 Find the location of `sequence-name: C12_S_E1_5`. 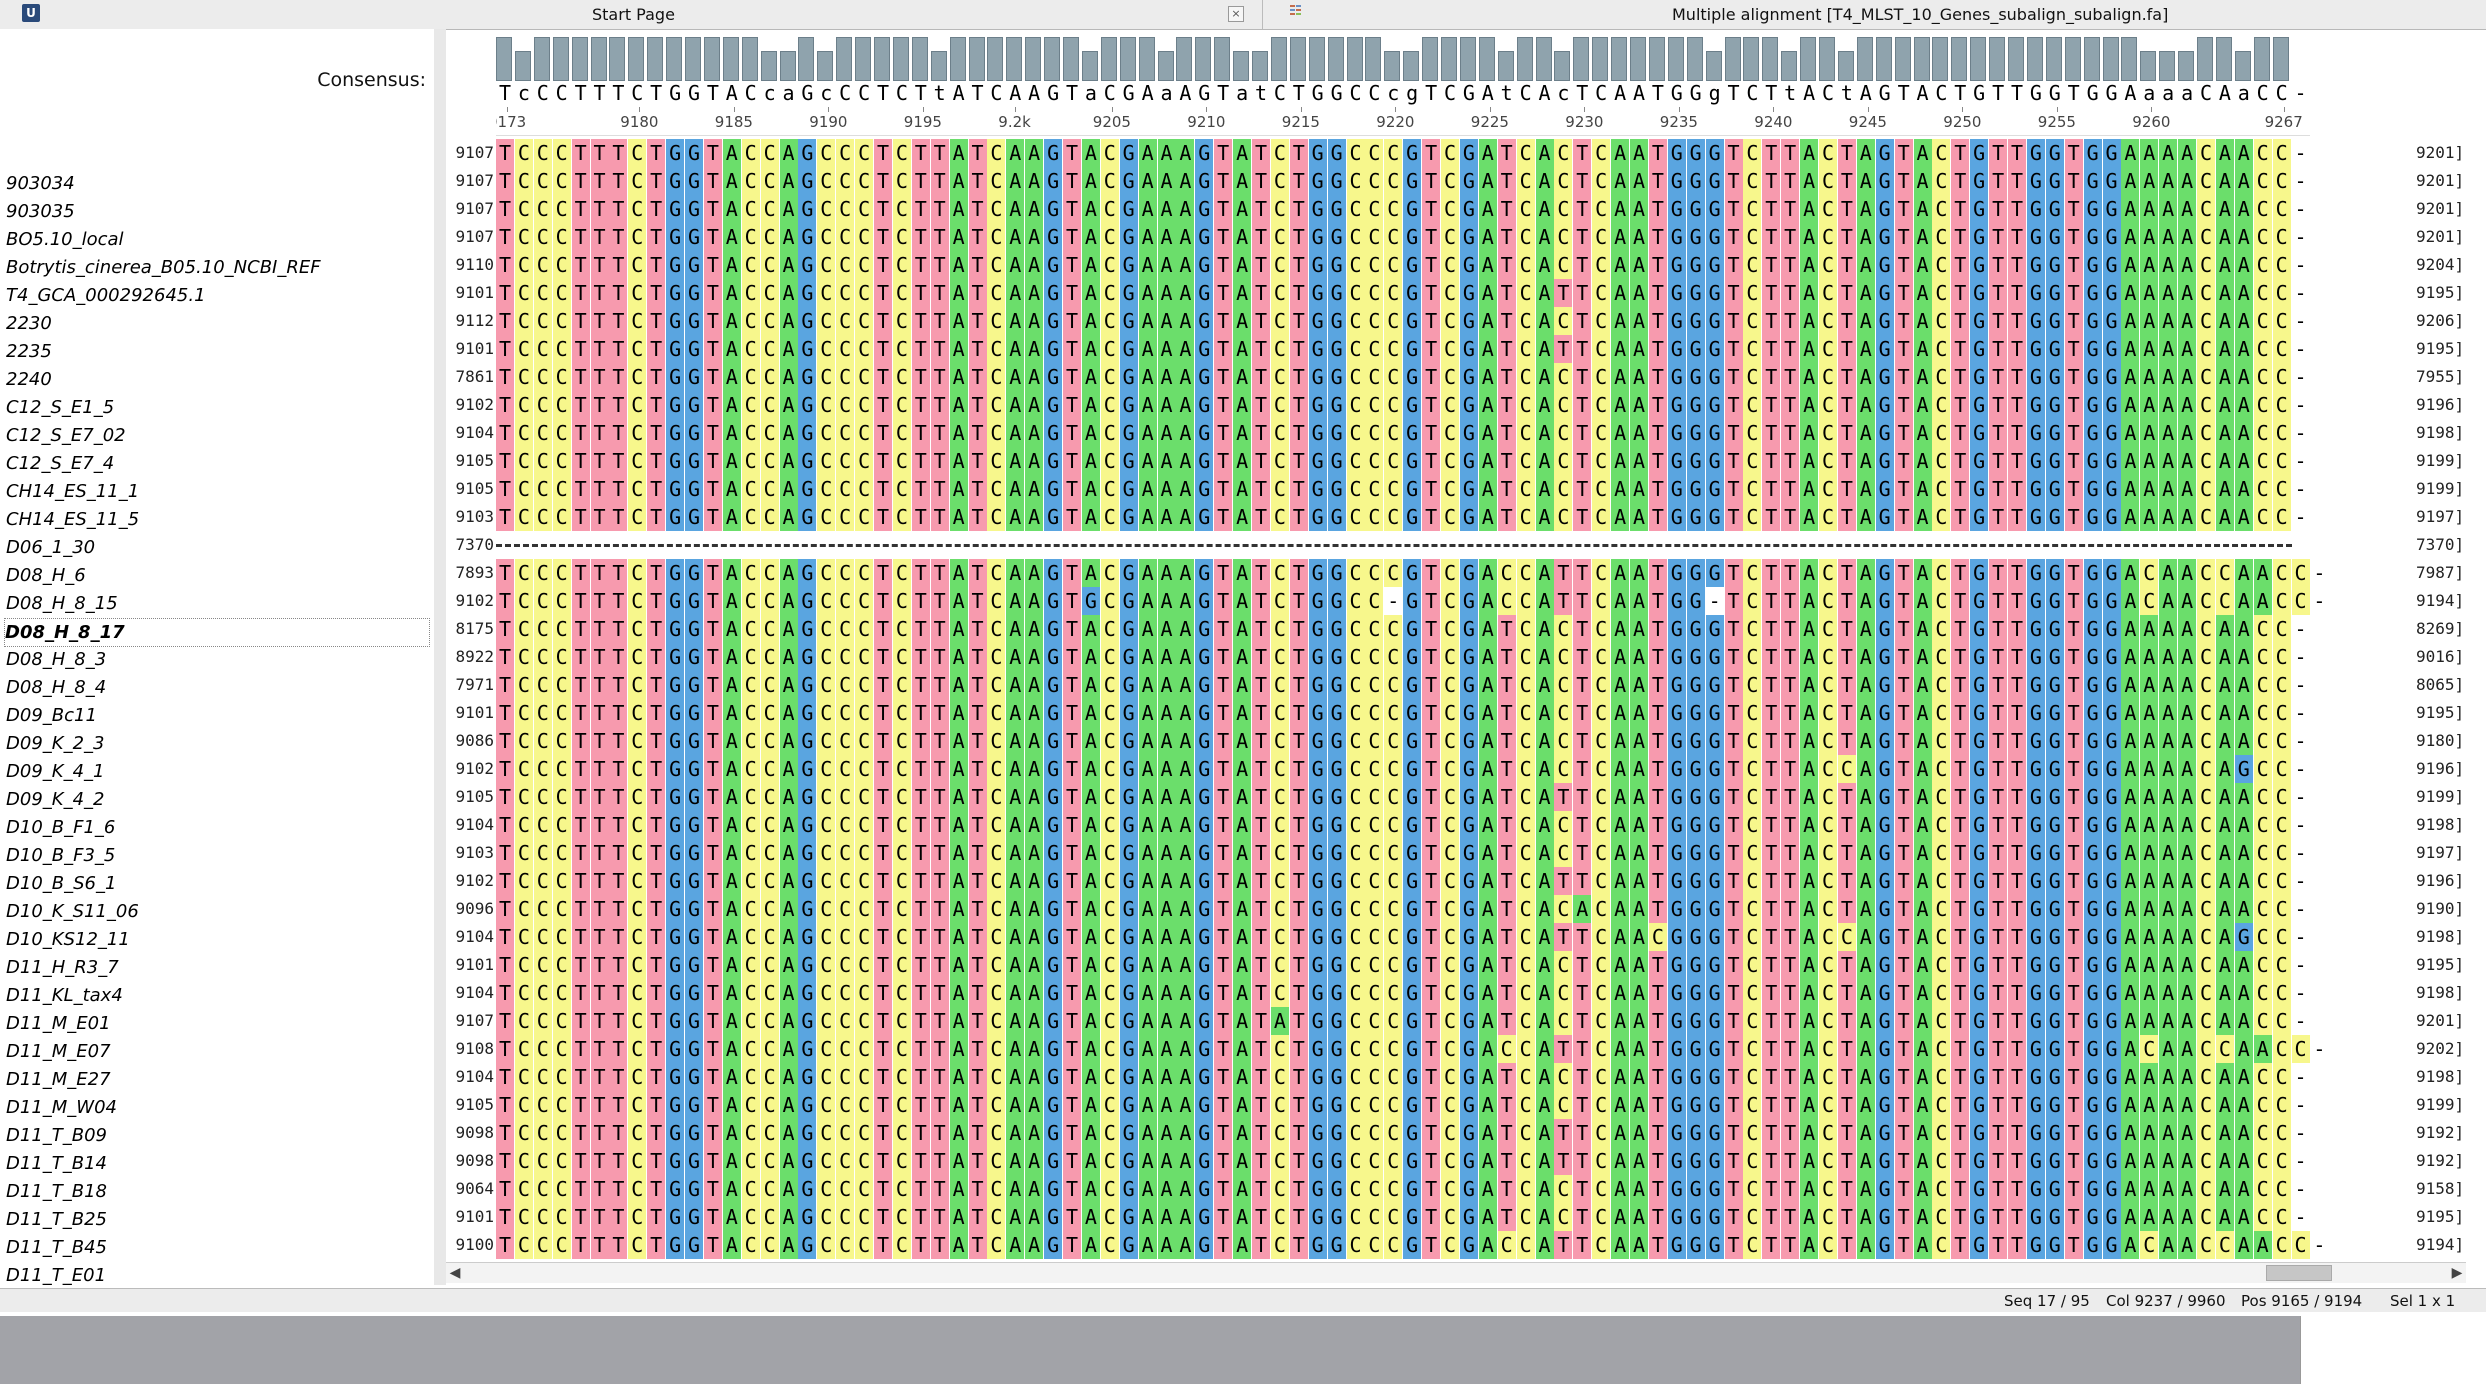

sequence-name: C12_S_E1_5 is located at coordinates (216, 407).